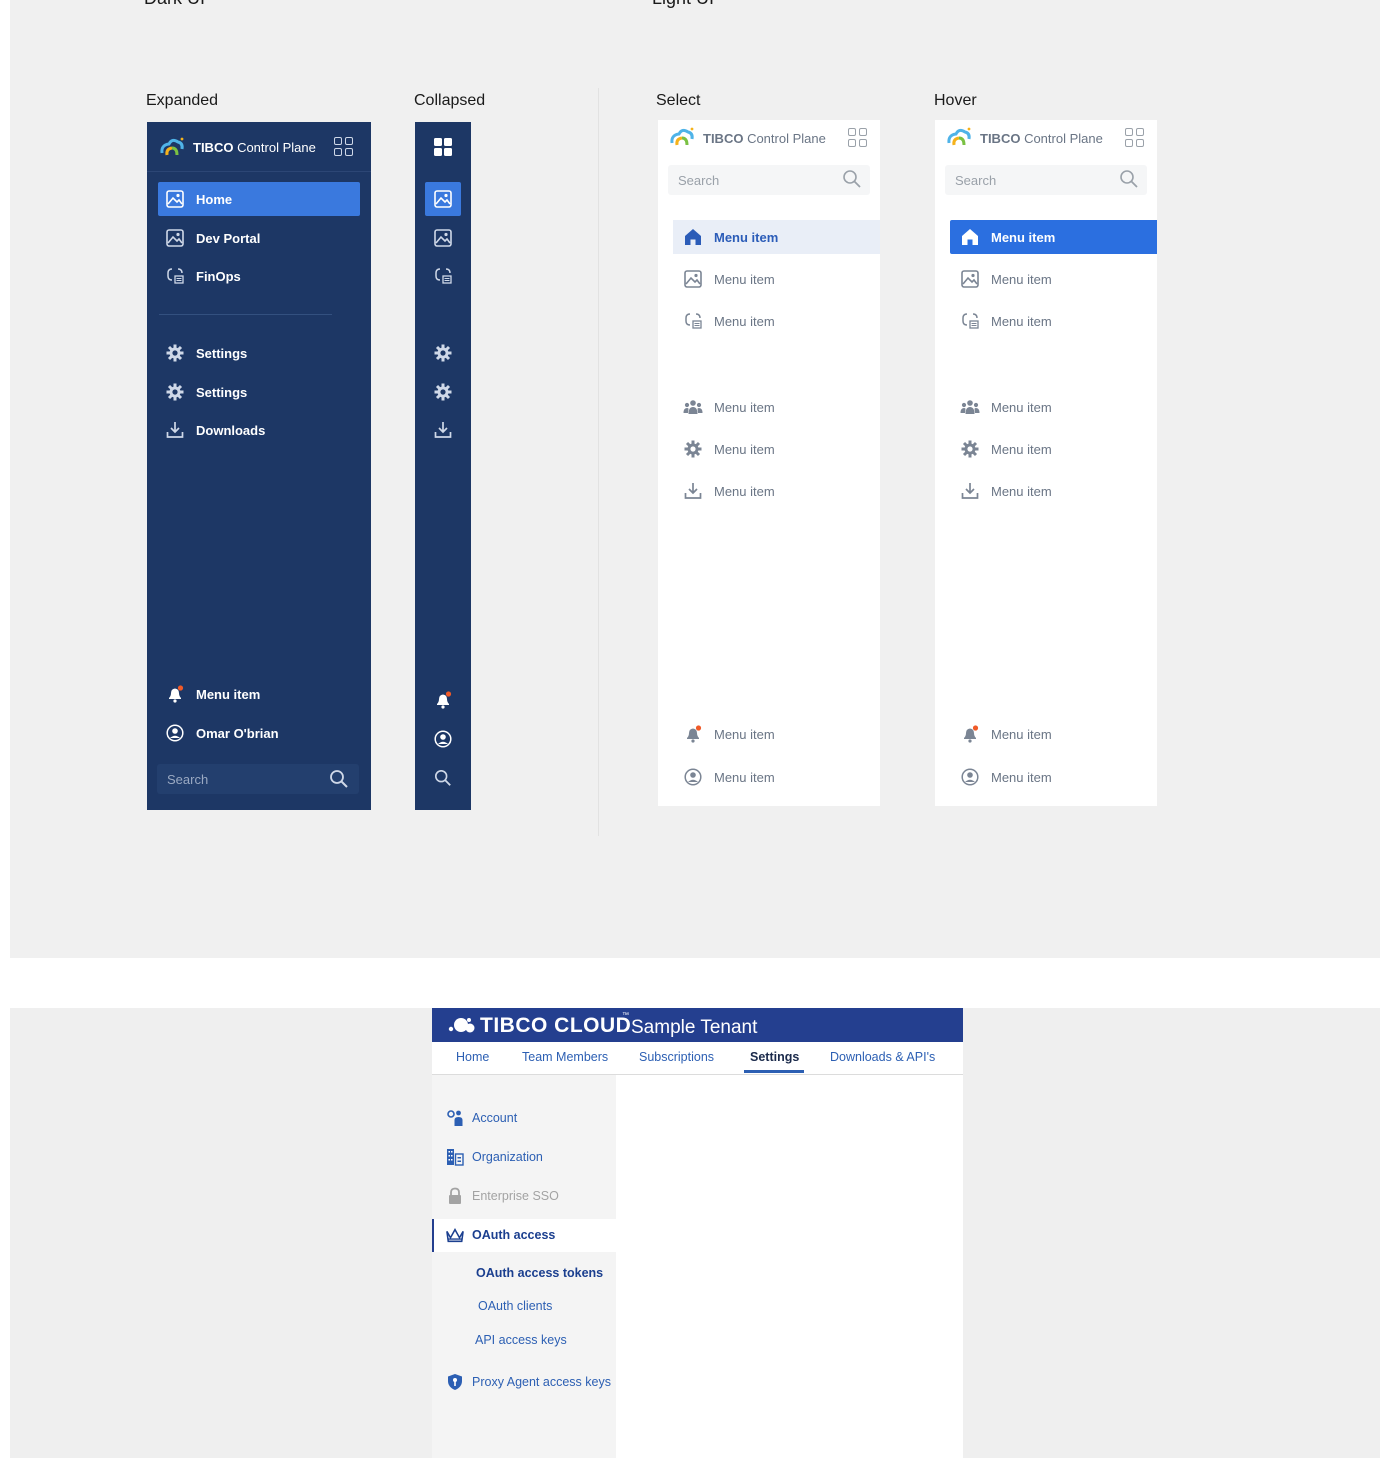  Describe the element at coordinates (495, 1118) in the screenshot. I see `sidebar-item-label: Account` at that location.